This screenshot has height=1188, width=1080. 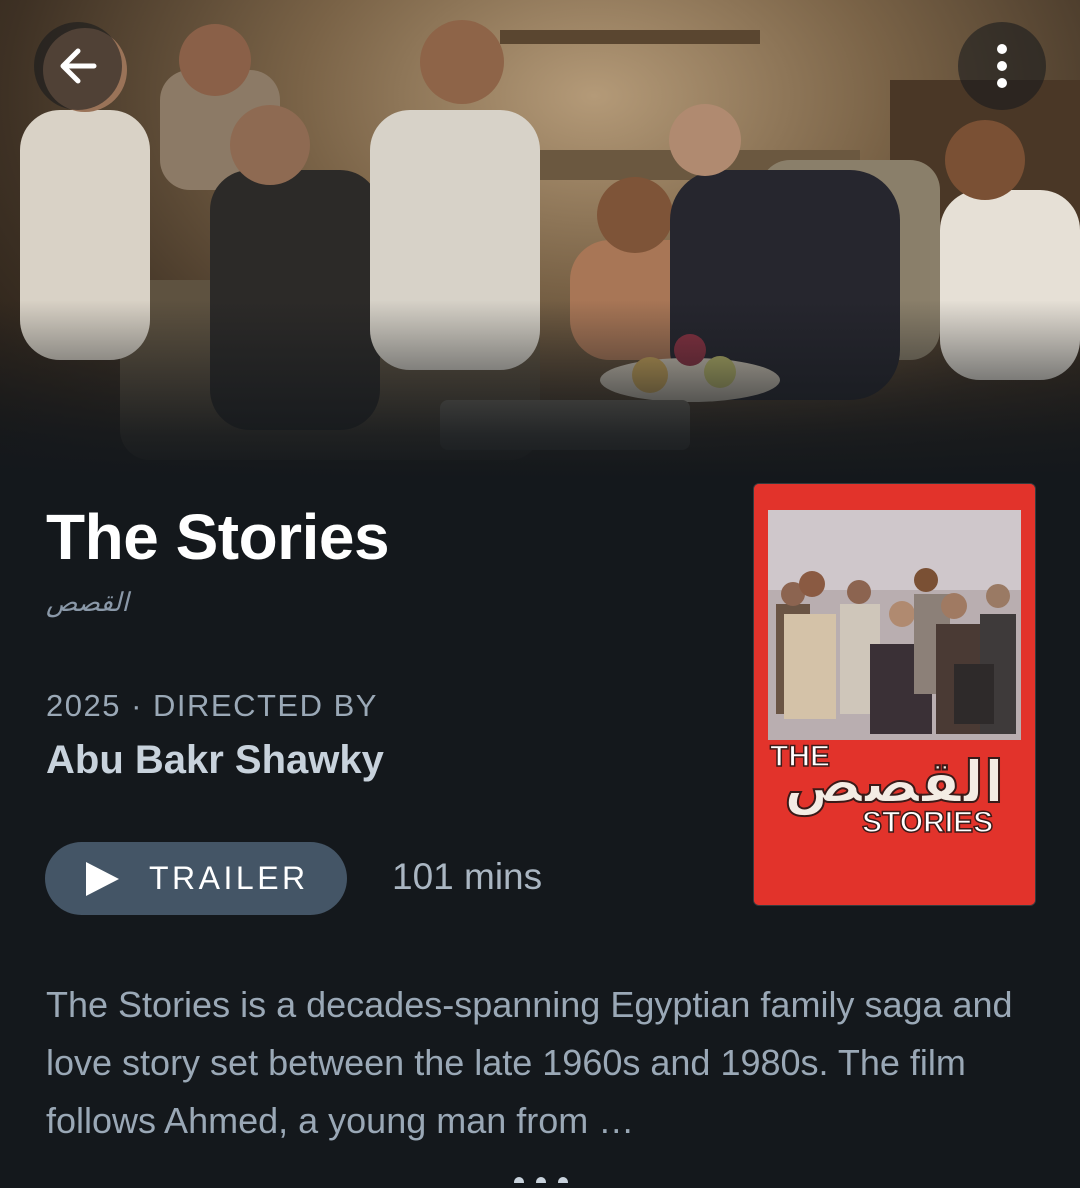 I want to click on poster-title-en-bottom: STORIES, so click(x=927, y=822).